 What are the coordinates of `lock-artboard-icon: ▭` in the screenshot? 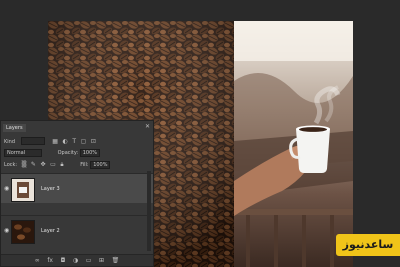 It's located at (53, 164).